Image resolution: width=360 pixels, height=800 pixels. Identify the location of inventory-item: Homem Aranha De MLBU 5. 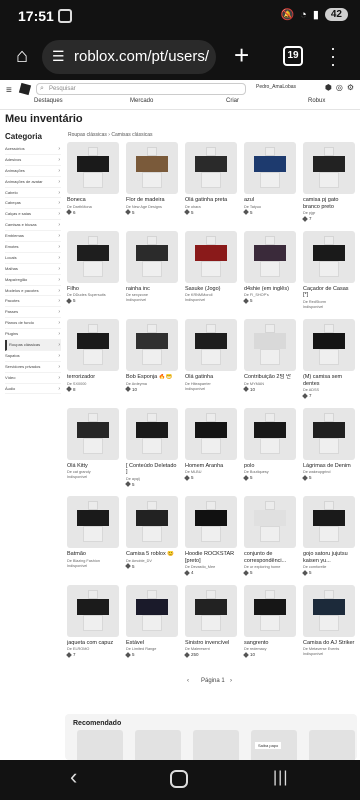
(210, 444).